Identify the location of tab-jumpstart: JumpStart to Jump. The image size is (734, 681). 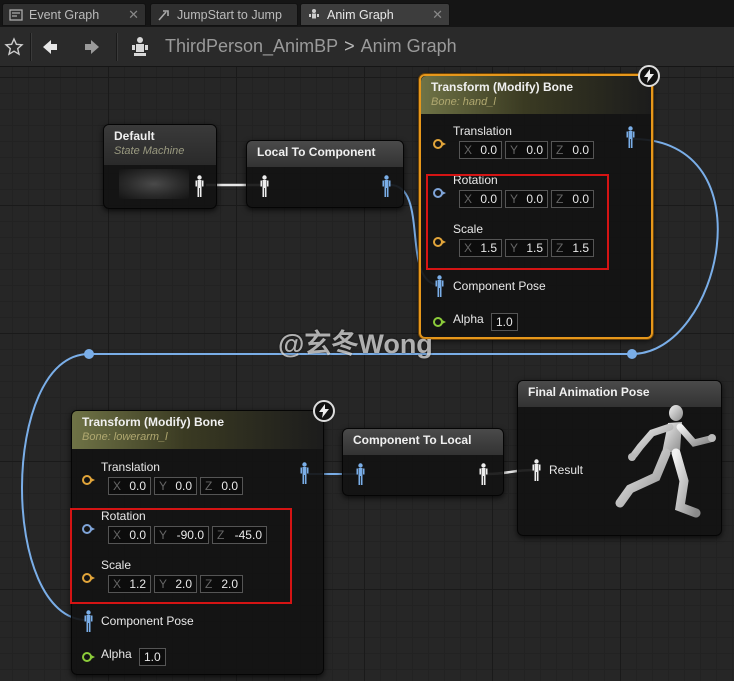
(224, 14).